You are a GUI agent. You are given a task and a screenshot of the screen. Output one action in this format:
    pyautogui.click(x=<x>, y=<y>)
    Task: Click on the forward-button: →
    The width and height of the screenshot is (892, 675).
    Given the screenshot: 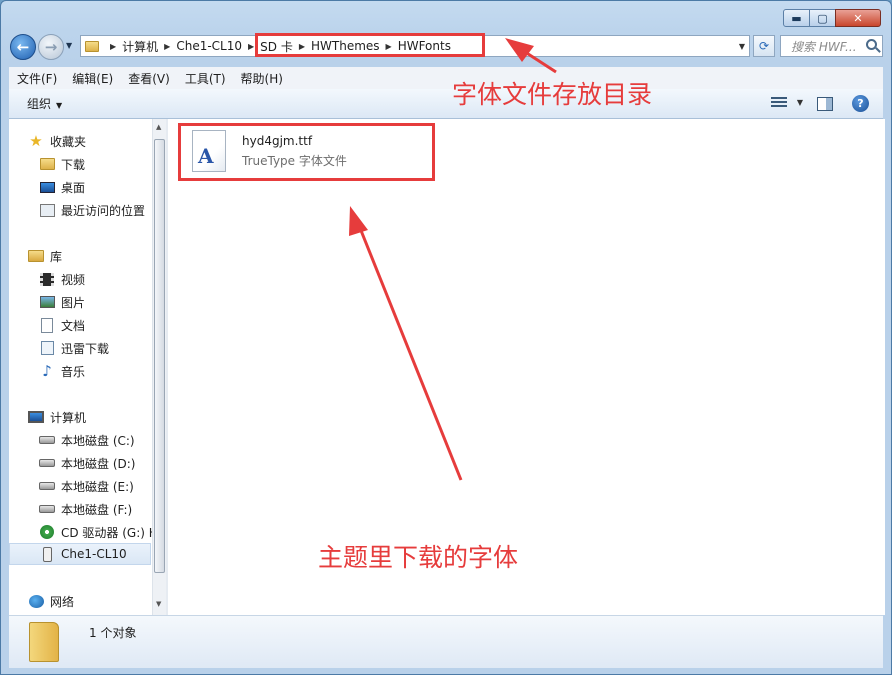 What is the action you would take?
    pyautogui.click(x=51, y=47)
    